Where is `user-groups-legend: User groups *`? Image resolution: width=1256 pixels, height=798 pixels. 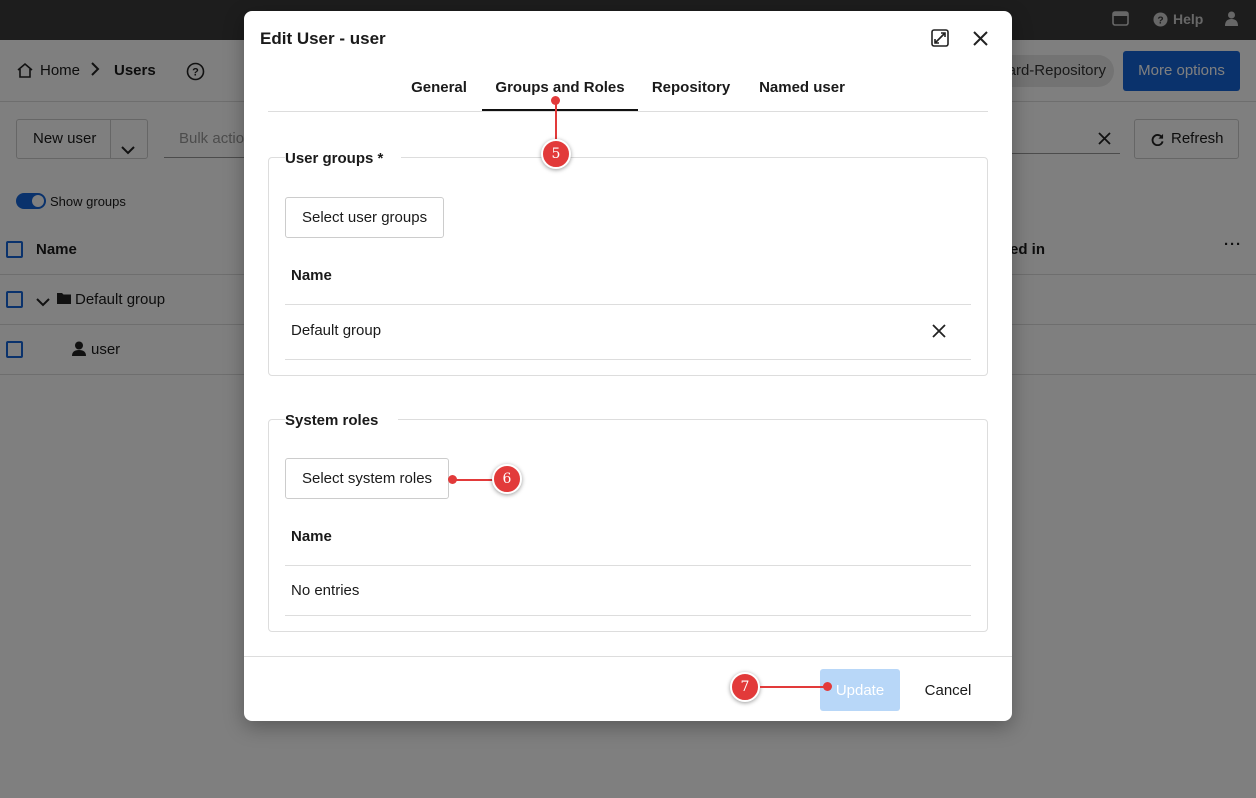 user-groups-legend: User groups * is located at coordinates (343, 158).